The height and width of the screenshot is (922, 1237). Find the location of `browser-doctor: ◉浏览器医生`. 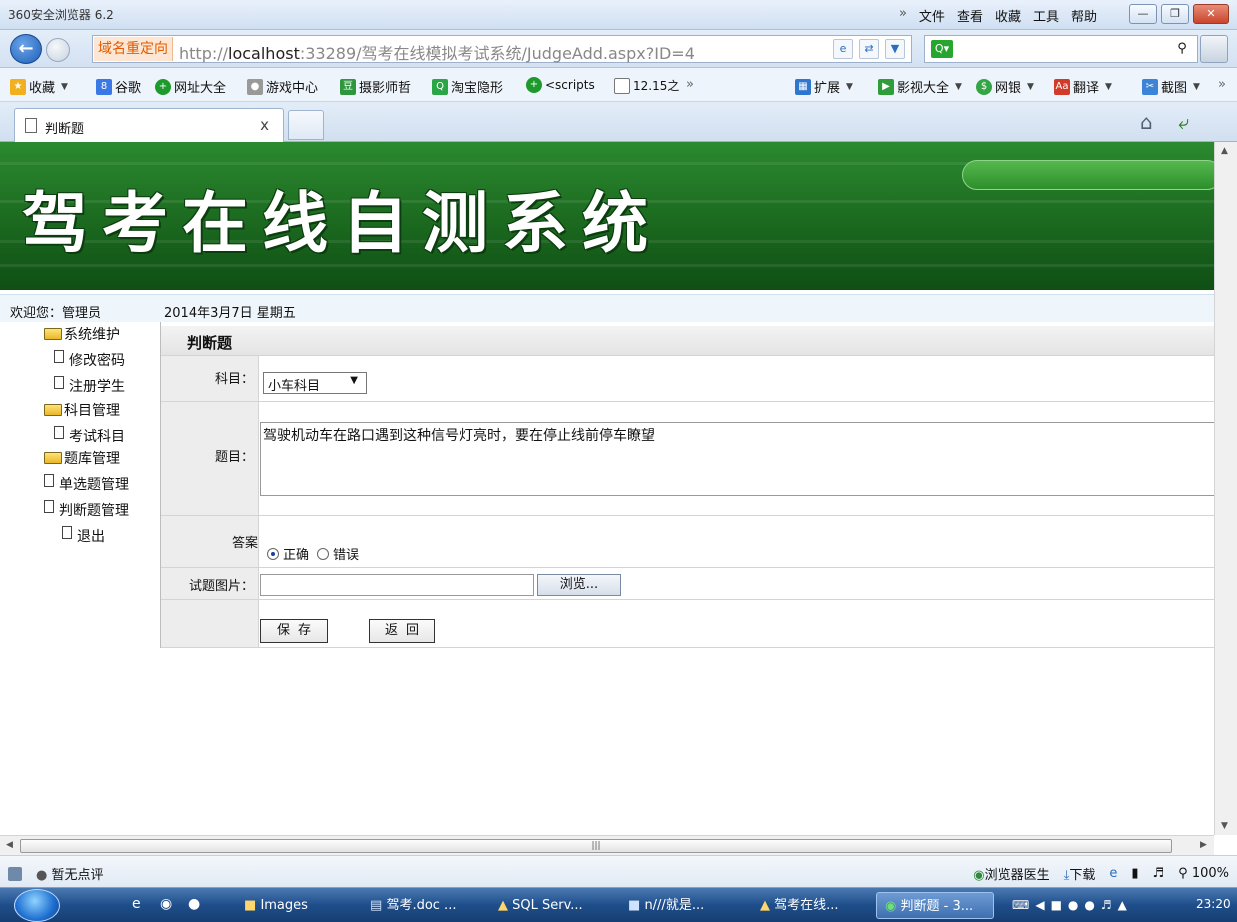

browser-doctor: ◉浏览器医生 is located at coordinates (1011, 873).